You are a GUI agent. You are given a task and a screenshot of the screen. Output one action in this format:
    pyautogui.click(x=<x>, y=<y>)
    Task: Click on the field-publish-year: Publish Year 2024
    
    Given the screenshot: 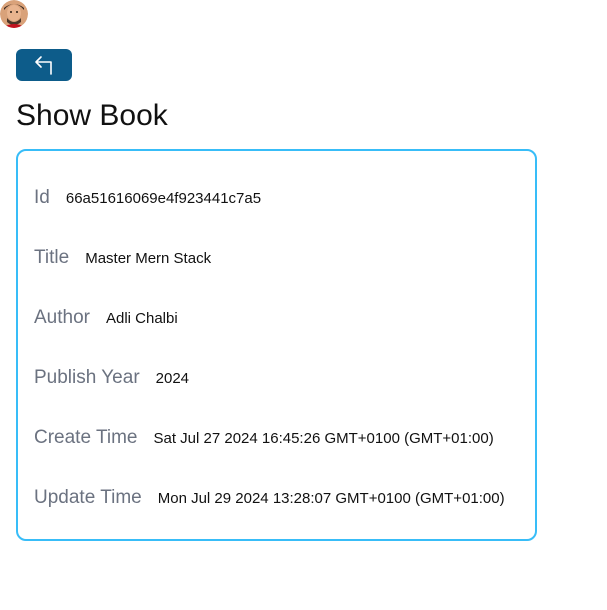 What is the action you would take?
    pyautogui.click(x=111, y=378)
    